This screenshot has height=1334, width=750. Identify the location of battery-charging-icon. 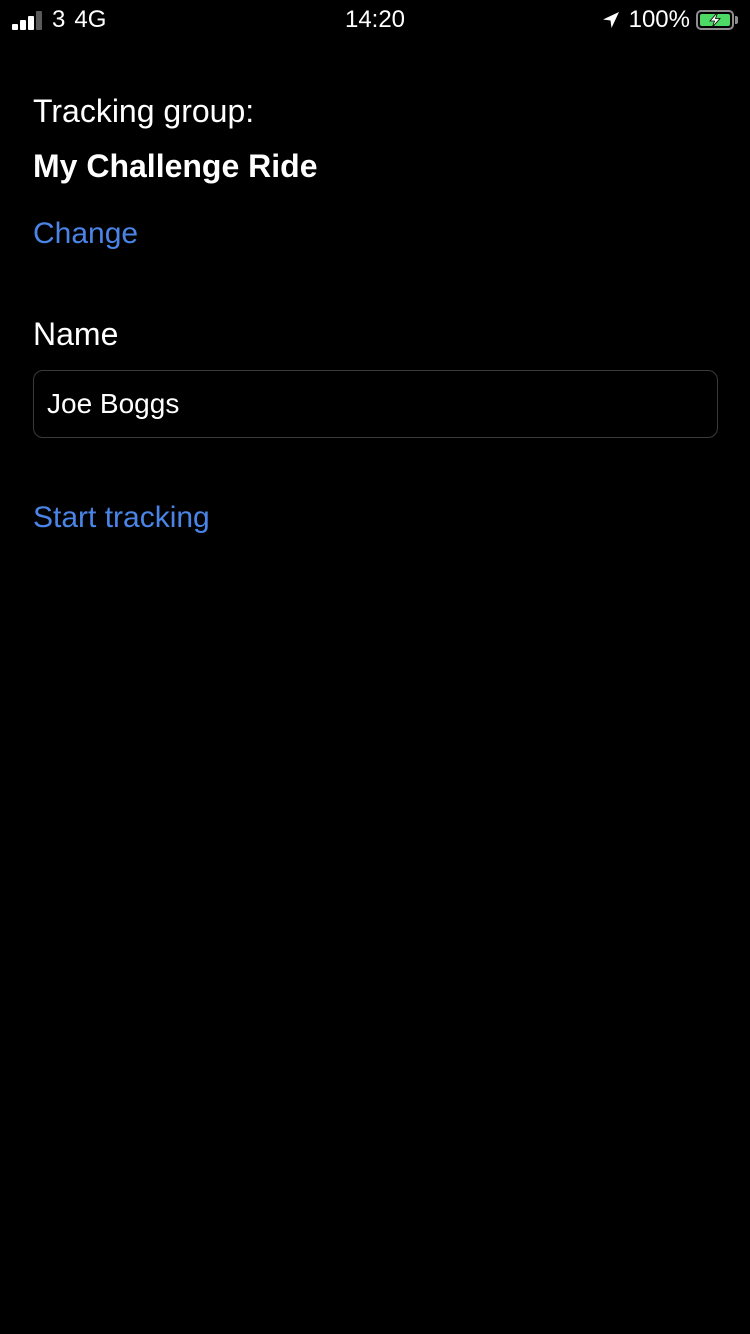
(715, 20).